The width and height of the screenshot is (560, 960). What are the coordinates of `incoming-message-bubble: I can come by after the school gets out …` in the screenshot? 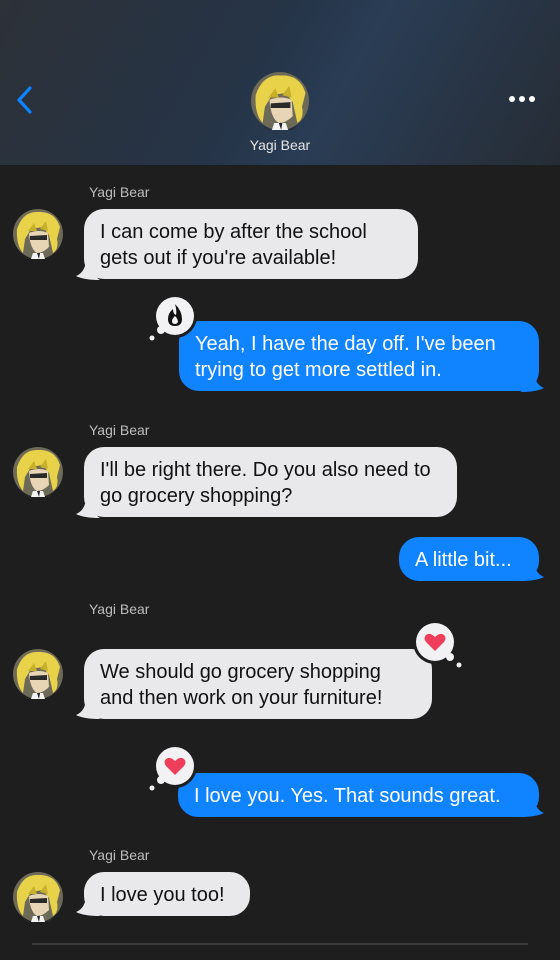 It's located at (251, 244).